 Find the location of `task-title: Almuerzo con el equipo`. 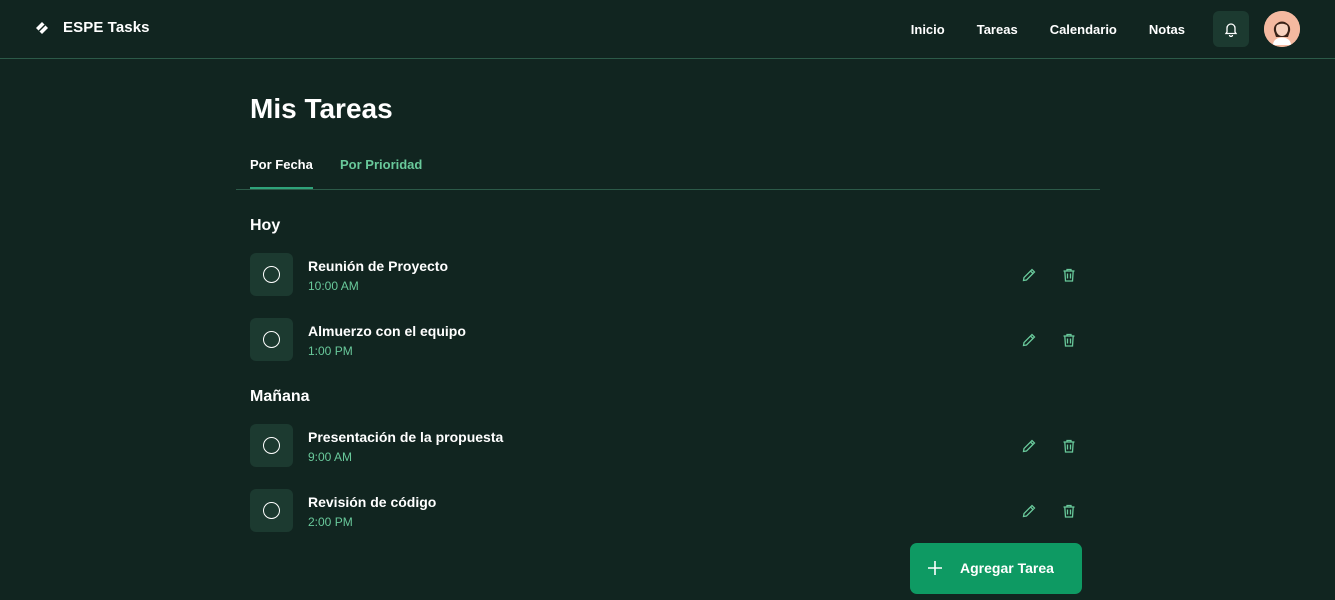

task-title: Almuerzo con el equipo is located at coordinates (387, 331).